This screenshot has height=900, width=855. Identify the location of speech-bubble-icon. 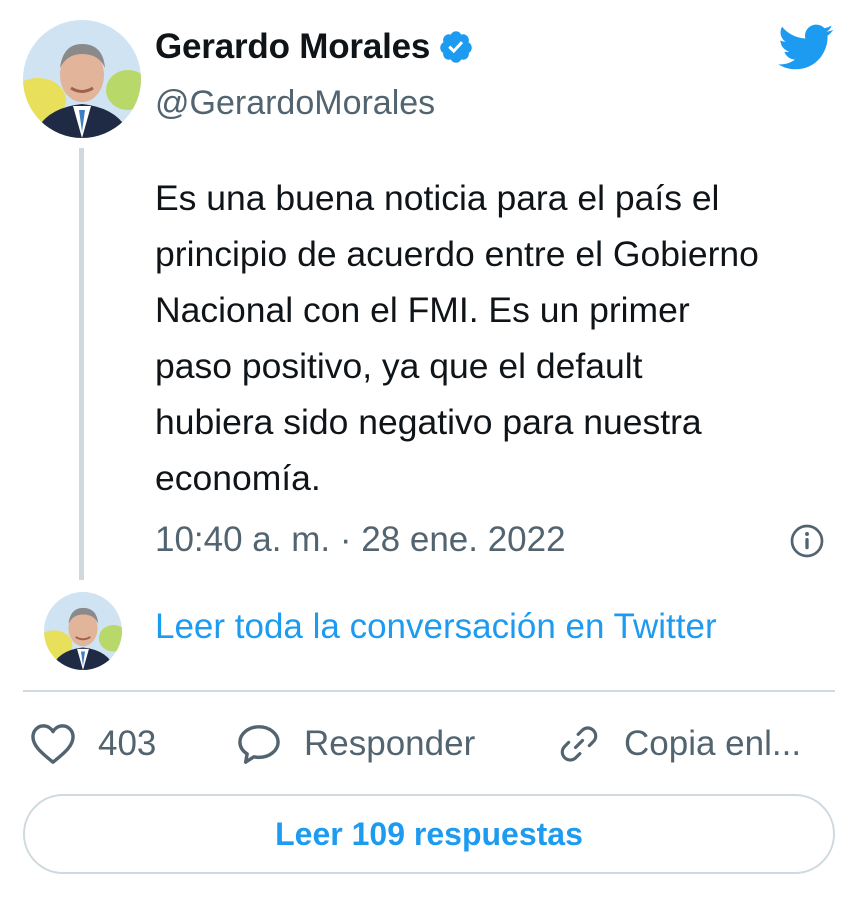
(259, 744).